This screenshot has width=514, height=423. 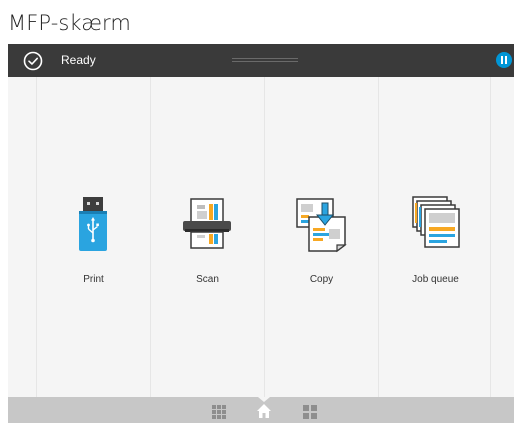 I want to click on status-bar: Ready, so click(x=261, y=60).